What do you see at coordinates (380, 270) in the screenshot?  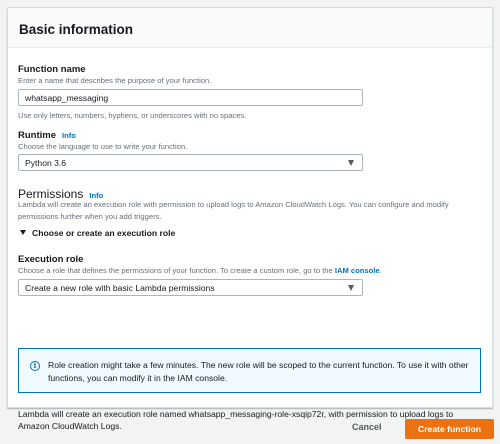 I see `execution-role-description-end: .` at bounding box center [380, 270].